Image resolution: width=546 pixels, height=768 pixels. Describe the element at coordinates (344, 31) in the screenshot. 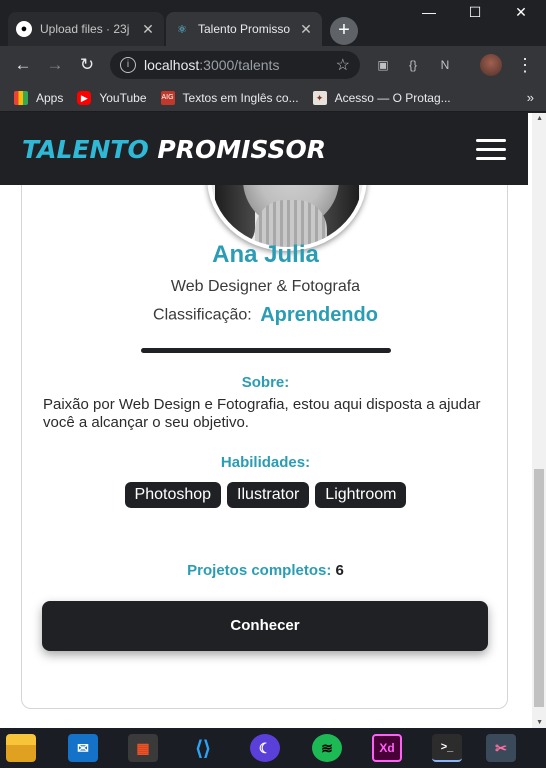

I see `new-tab-button: +` at that location.